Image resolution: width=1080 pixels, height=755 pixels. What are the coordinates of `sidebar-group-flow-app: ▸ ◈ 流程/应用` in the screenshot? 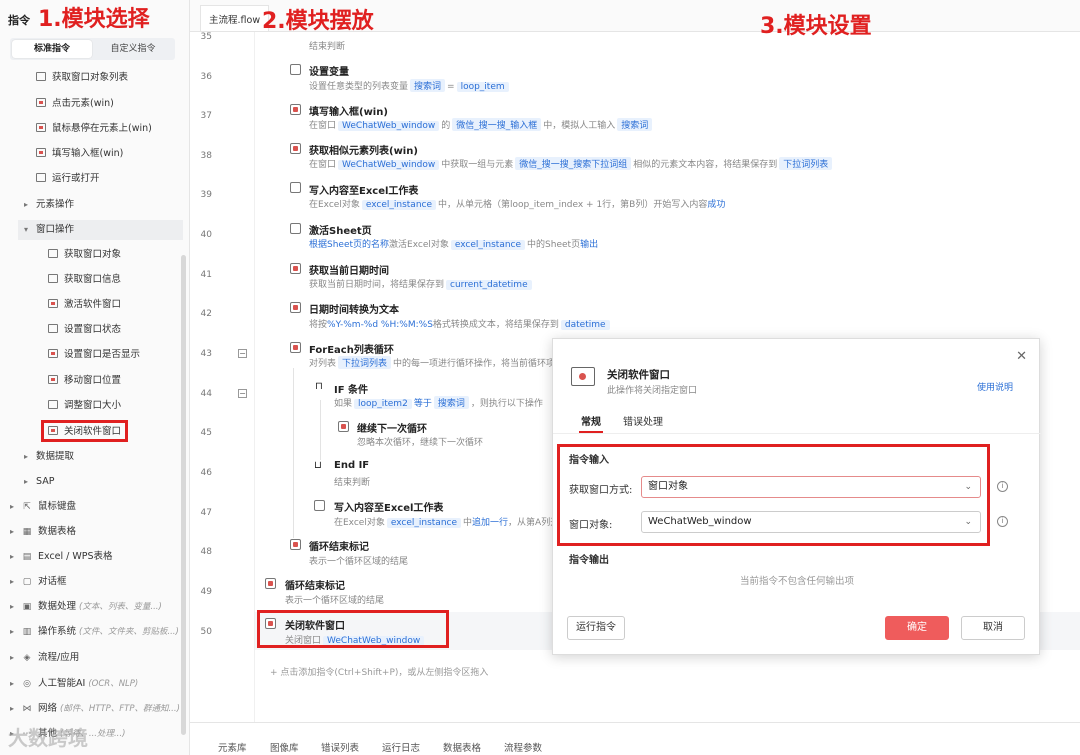 It's located at (44, 658).